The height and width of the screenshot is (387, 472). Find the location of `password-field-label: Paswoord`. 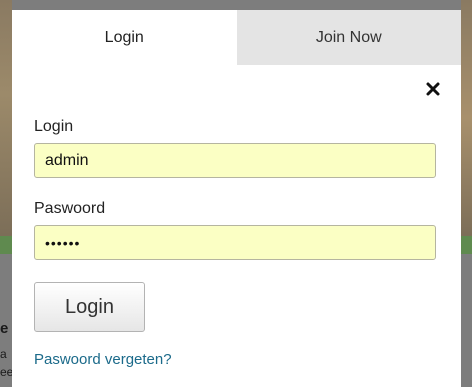

password-field-label: Paswoord is located at coordinates (70, 208).